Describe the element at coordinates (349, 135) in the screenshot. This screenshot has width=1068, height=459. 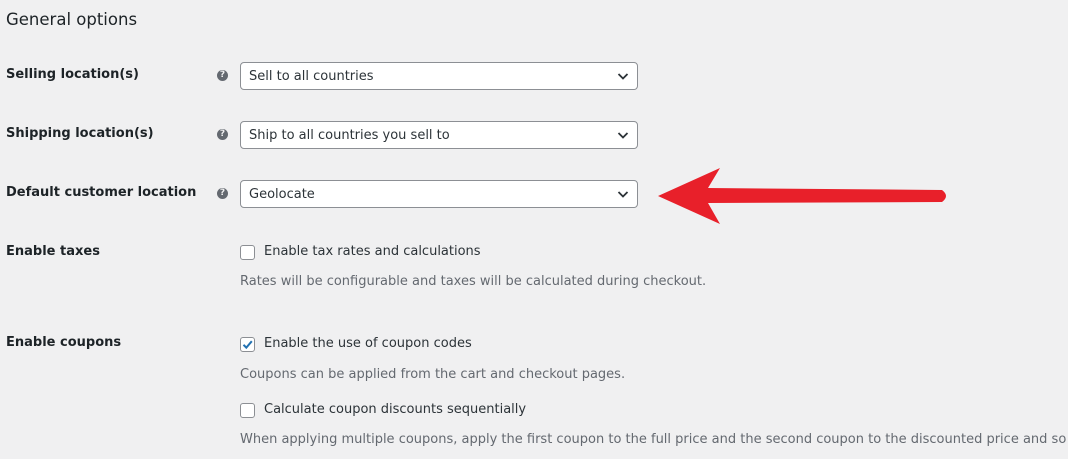
I see `shipping-location-value: Ship to all countries you sell to` at that location.